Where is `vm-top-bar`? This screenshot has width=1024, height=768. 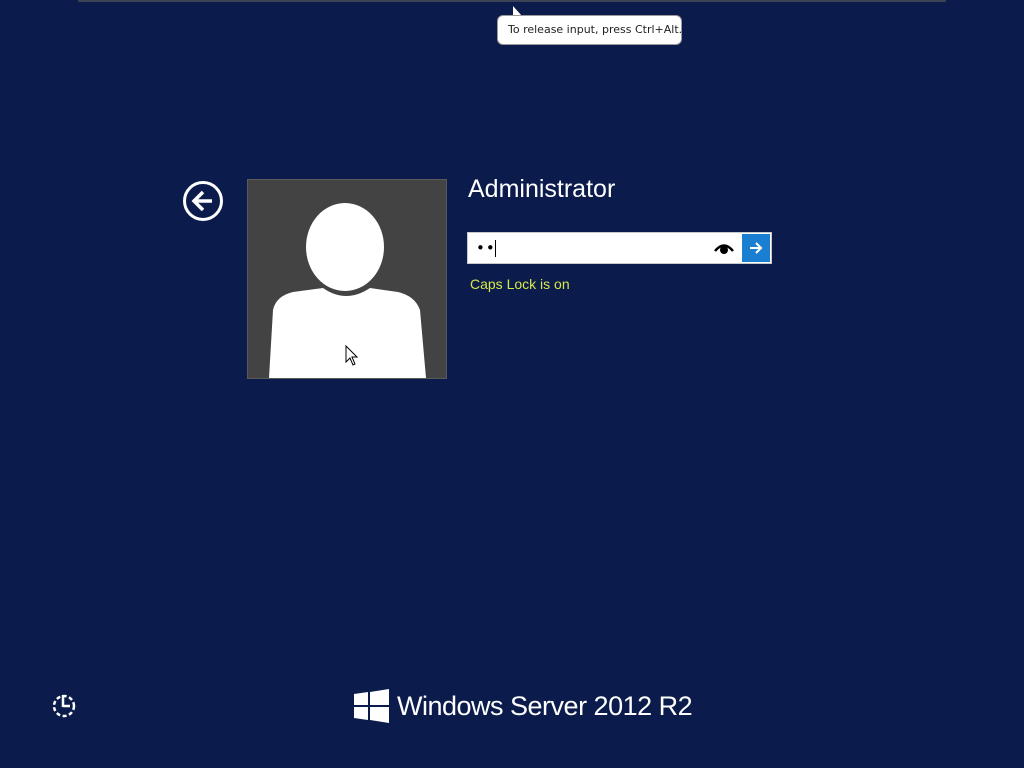 vm-top-bar is located at coordinates (512, 1).